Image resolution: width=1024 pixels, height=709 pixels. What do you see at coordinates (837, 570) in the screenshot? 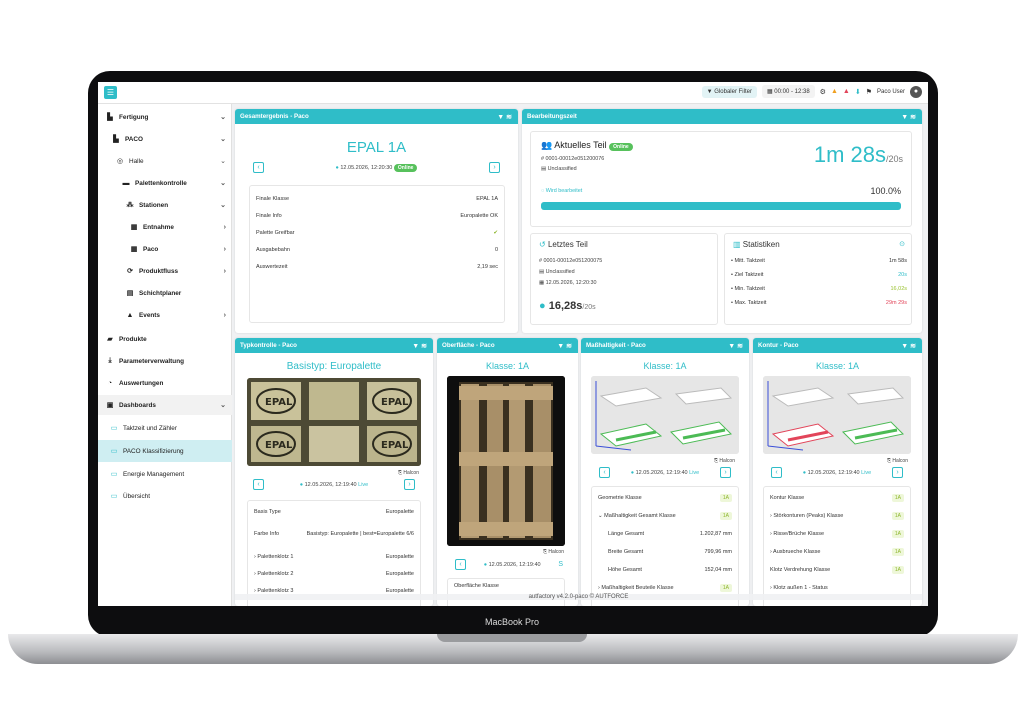
I see `table-row: Klotz Verdrehung Klasse 1A` at bounding box center [837, 570].